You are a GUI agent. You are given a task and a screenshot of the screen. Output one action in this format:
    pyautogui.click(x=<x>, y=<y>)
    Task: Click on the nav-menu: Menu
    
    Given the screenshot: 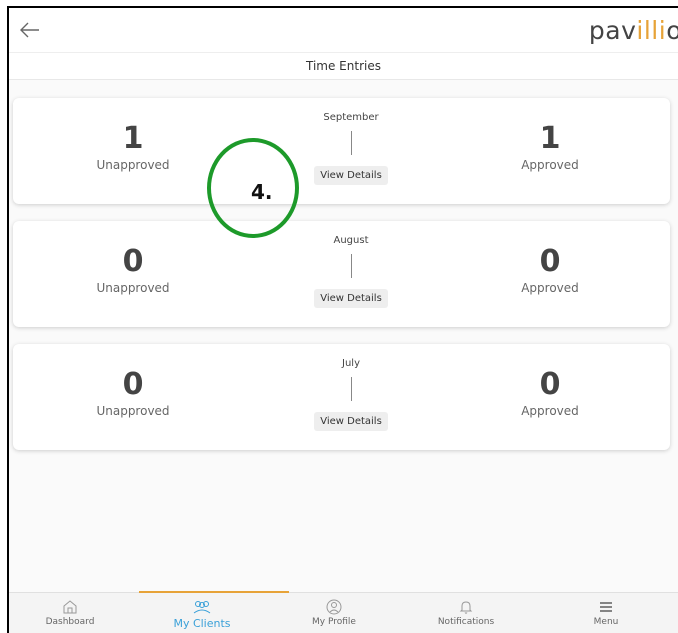 What is the action you would take?
    pyautogui.click(x=606, y=613)
    